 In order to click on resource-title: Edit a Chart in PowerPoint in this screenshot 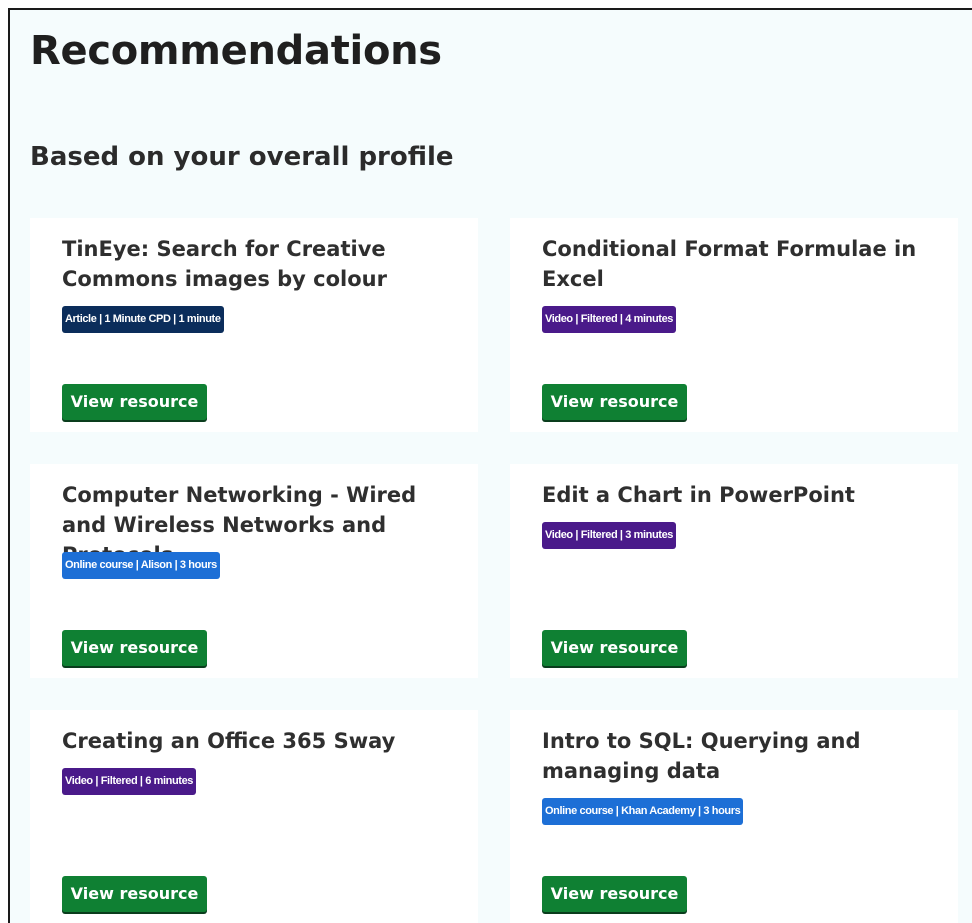, I will do `click(698, 495)`.